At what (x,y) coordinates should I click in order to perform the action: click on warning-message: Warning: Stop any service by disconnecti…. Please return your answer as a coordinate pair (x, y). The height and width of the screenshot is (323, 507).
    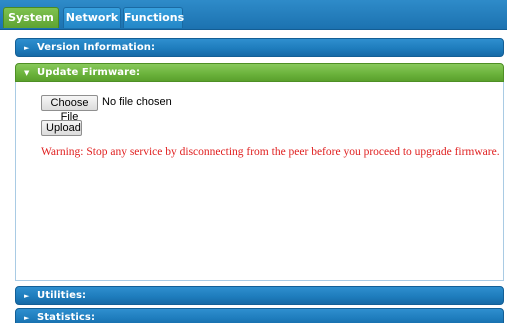
    Looking at the image, I should click on (270, 152).